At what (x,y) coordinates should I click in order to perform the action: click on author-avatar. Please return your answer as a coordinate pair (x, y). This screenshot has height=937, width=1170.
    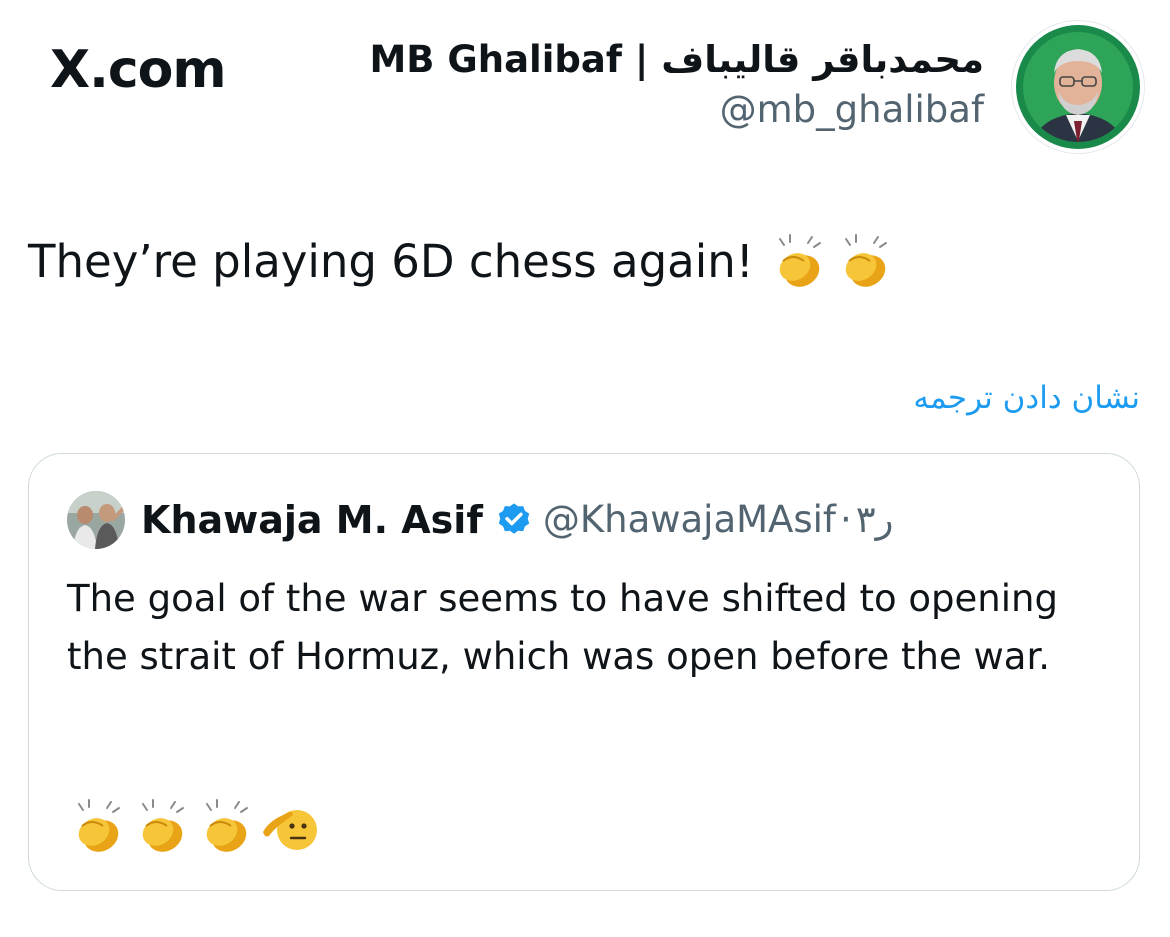
    Looking at the image, I should click on (1078, 87).